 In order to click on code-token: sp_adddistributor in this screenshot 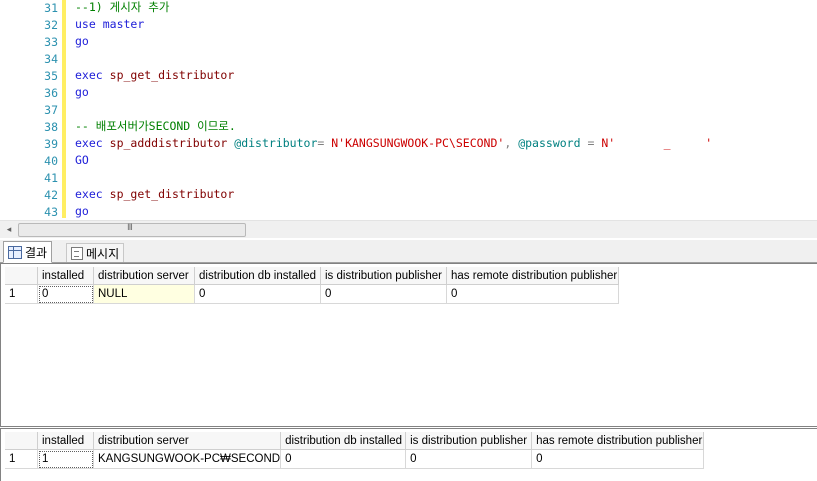, I will do `click(168, 143)`.